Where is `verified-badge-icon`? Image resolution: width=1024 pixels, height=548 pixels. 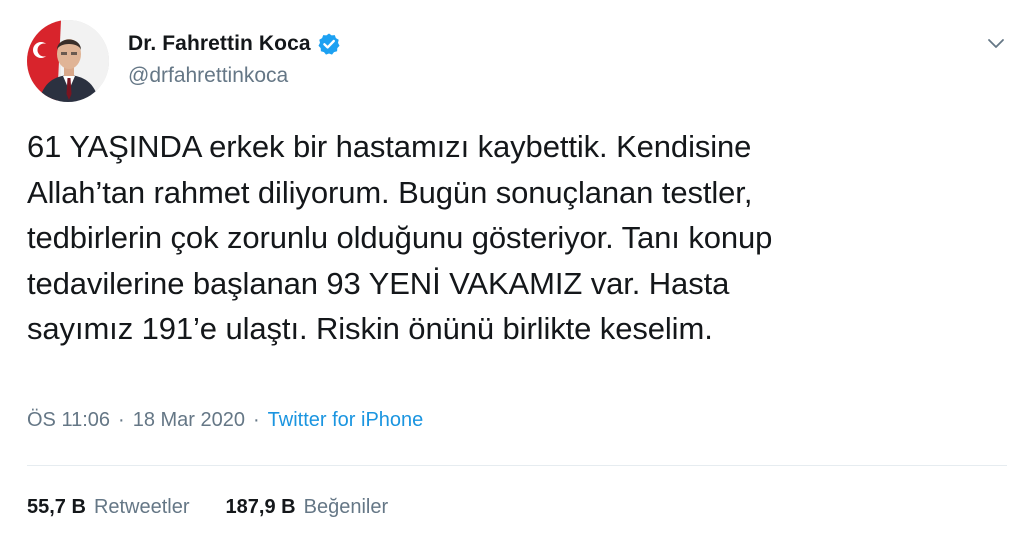
verified-badge-icon is located at coordinates (329, 44).